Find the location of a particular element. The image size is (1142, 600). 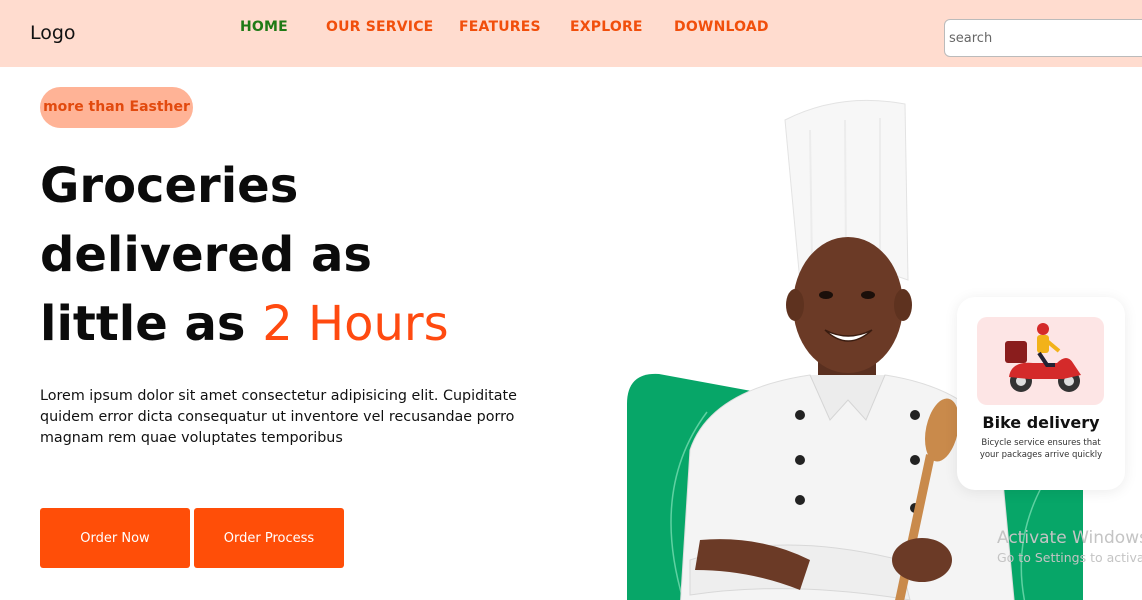

headline-line-1: Groceries is located at coordinates (169, 186).